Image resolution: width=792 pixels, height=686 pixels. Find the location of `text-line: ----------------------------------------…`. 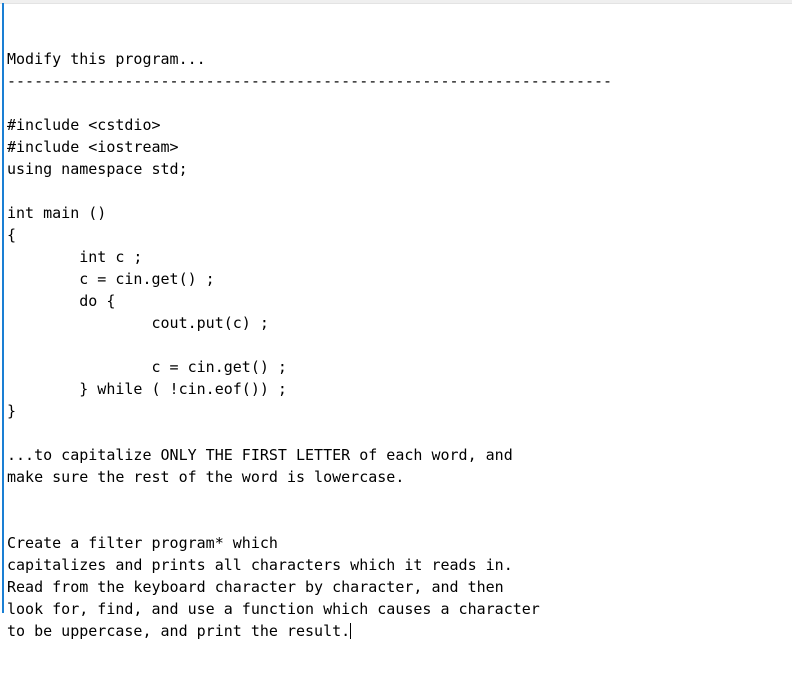

text-line: ----------------------------------------… is located at coordinates (310, 81).